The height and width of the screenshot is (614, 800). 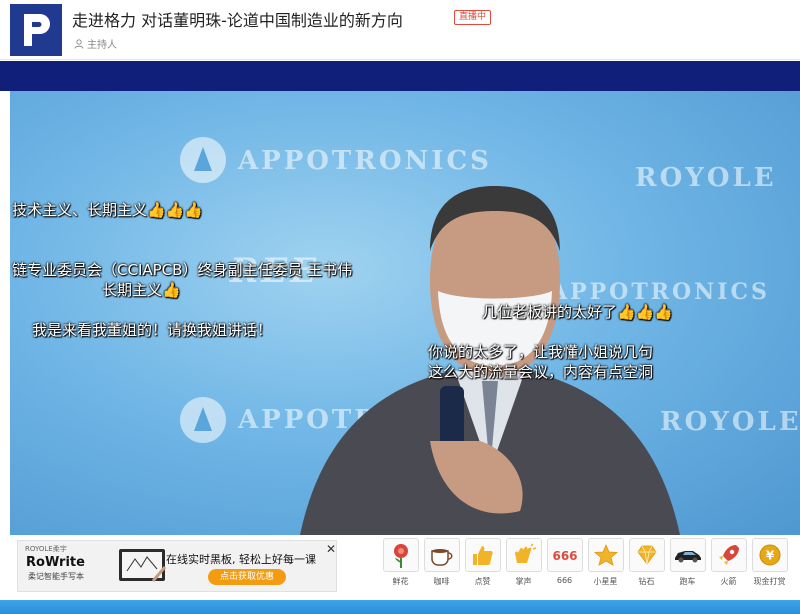 I want to click on ad-brand: ROYOLE柔宇, so click(x=46, y=549).